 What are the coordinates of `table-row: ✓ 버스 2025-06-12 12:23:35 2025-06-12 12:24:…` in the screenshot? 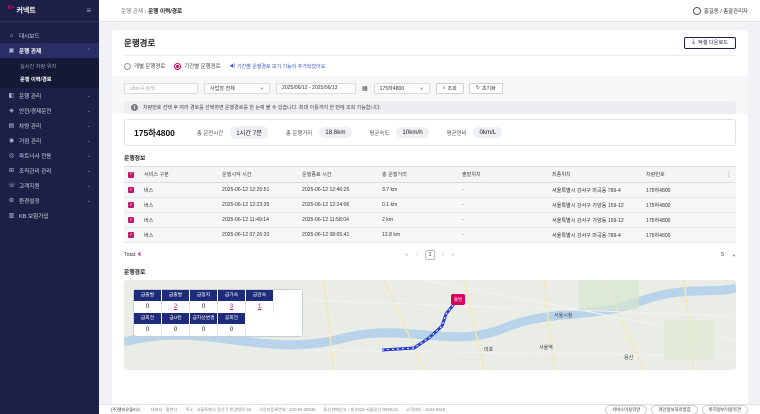 It's located at (430, 205).